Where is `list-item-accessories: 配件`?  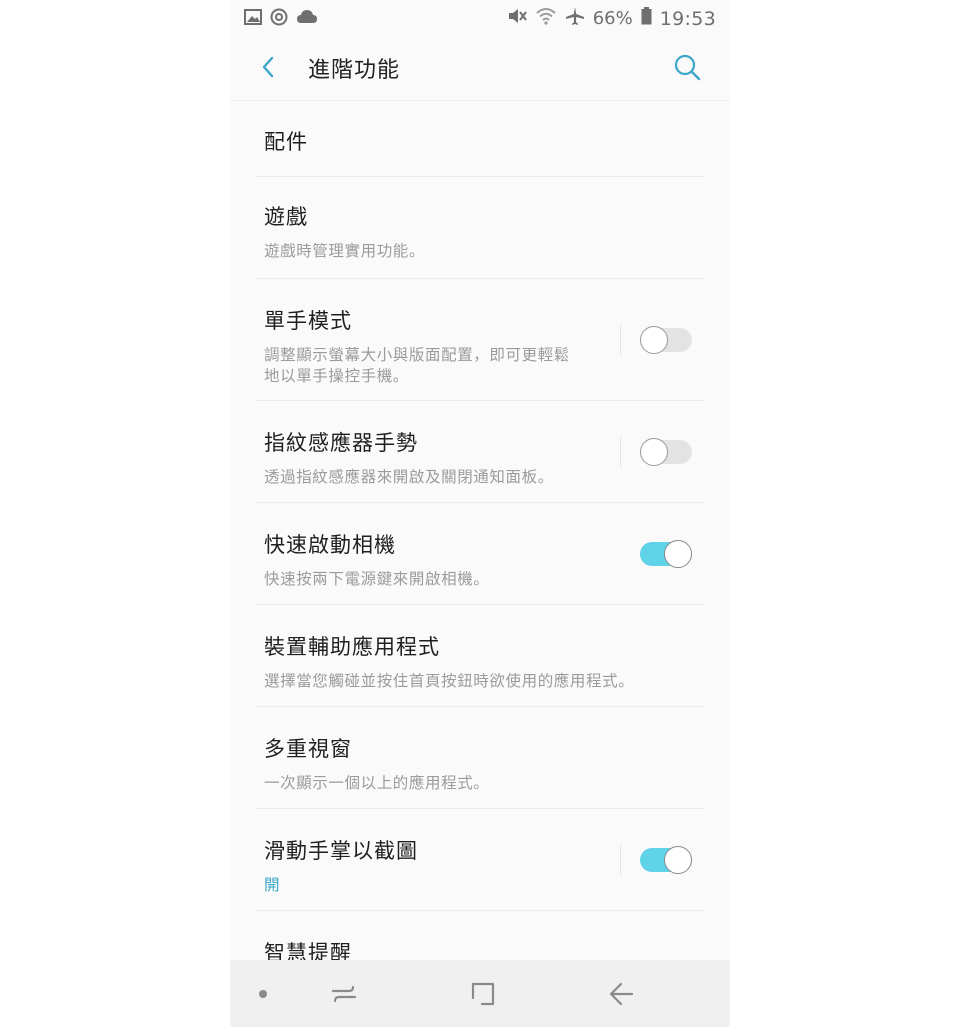 list-item-accessories: 配件 is located at coordinates (480, 138).